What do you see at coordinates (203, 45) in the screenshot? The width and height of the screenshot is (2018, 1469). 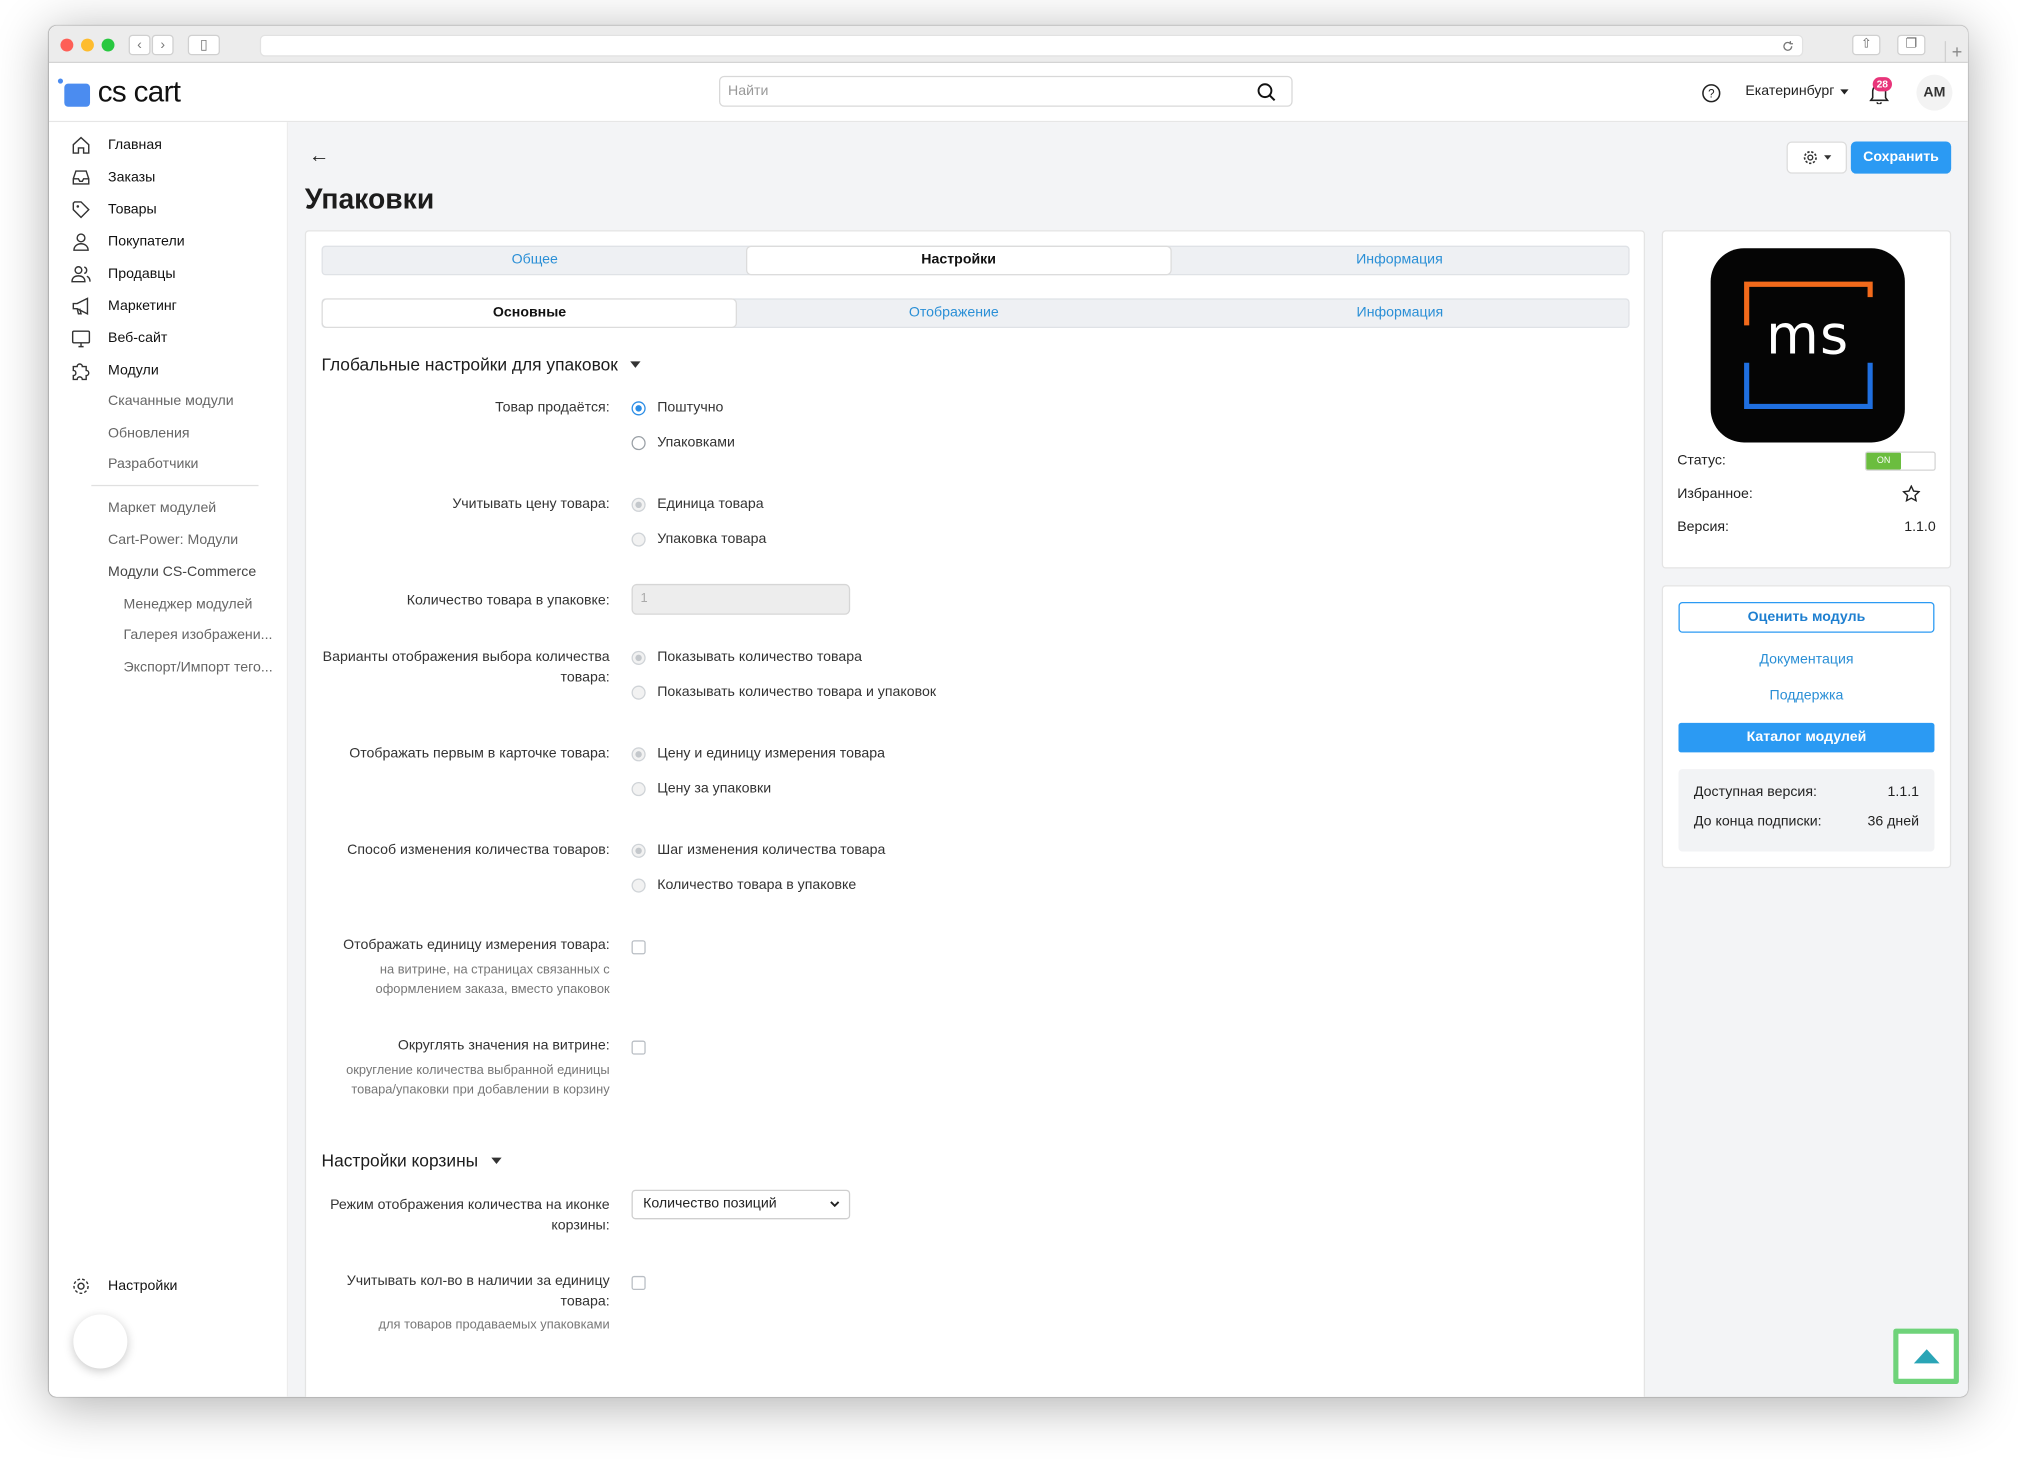 I see `sidebar-toggle-icon: ▯` at bounding box center [203, 45].